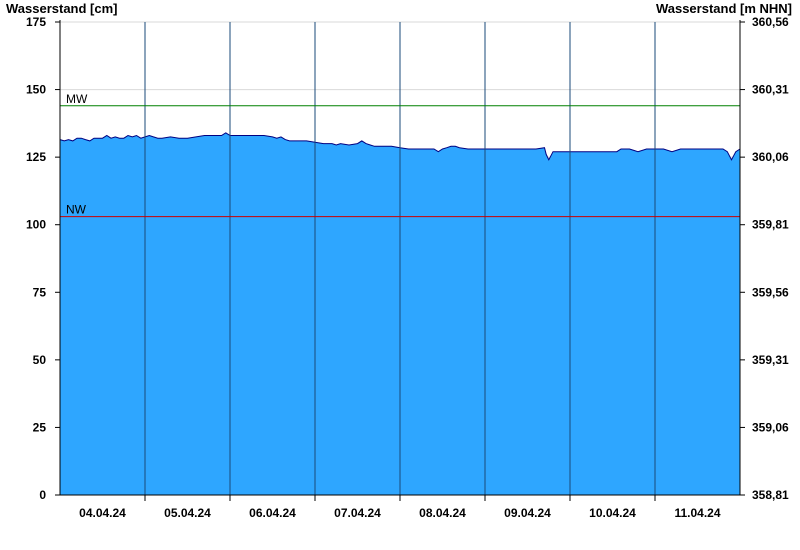 Image resolution: width=800 pixels, height=550 pixels. What do you see at coordinates (697, 513) in the screenshot?
I see `x-tick-label: 11.04.24` at bounding box center [697, 513].